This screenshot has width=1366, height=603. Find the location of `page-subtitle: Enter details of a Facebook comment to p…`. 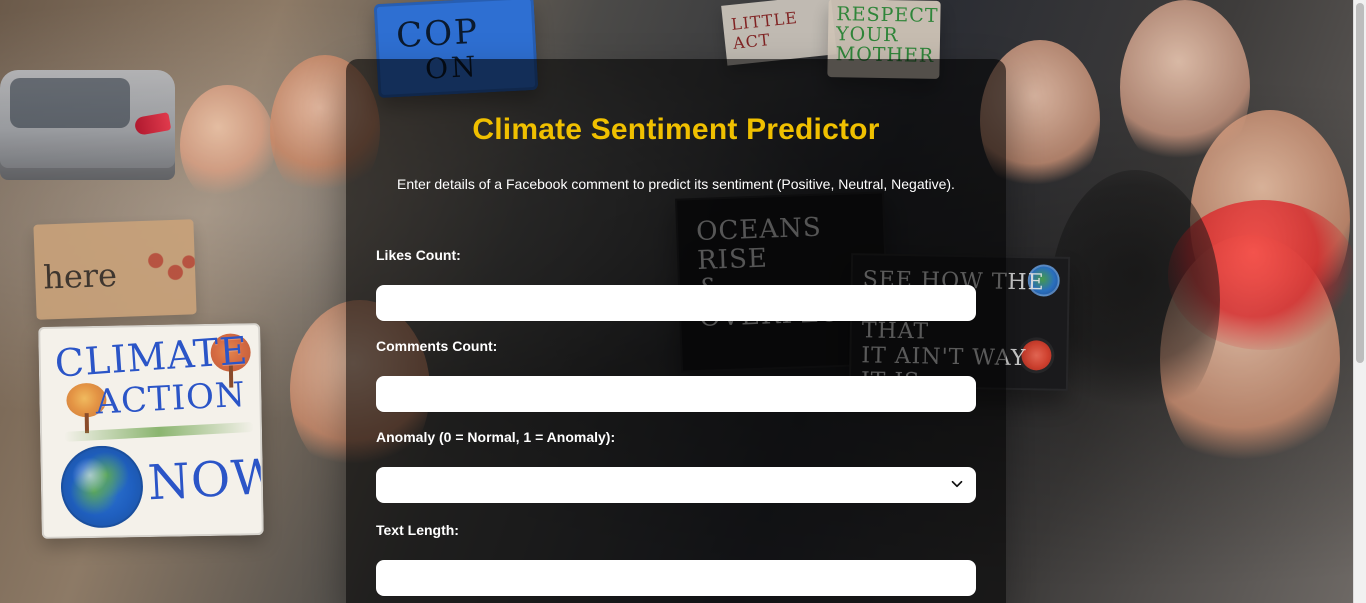

page-subtitle: Enter details of a Facebook comment to p… is located at coordinates (676, 184).